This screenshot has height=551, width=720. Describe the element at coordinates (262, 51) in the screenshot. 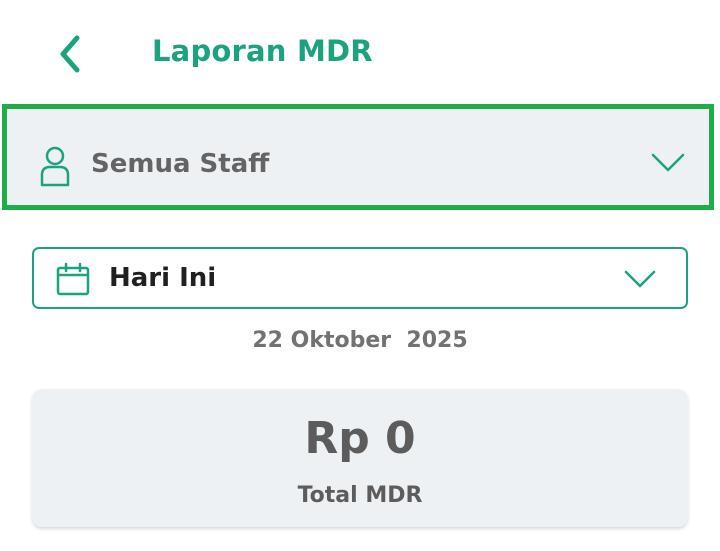

I see `page-title: Laporan MDR` at that location.